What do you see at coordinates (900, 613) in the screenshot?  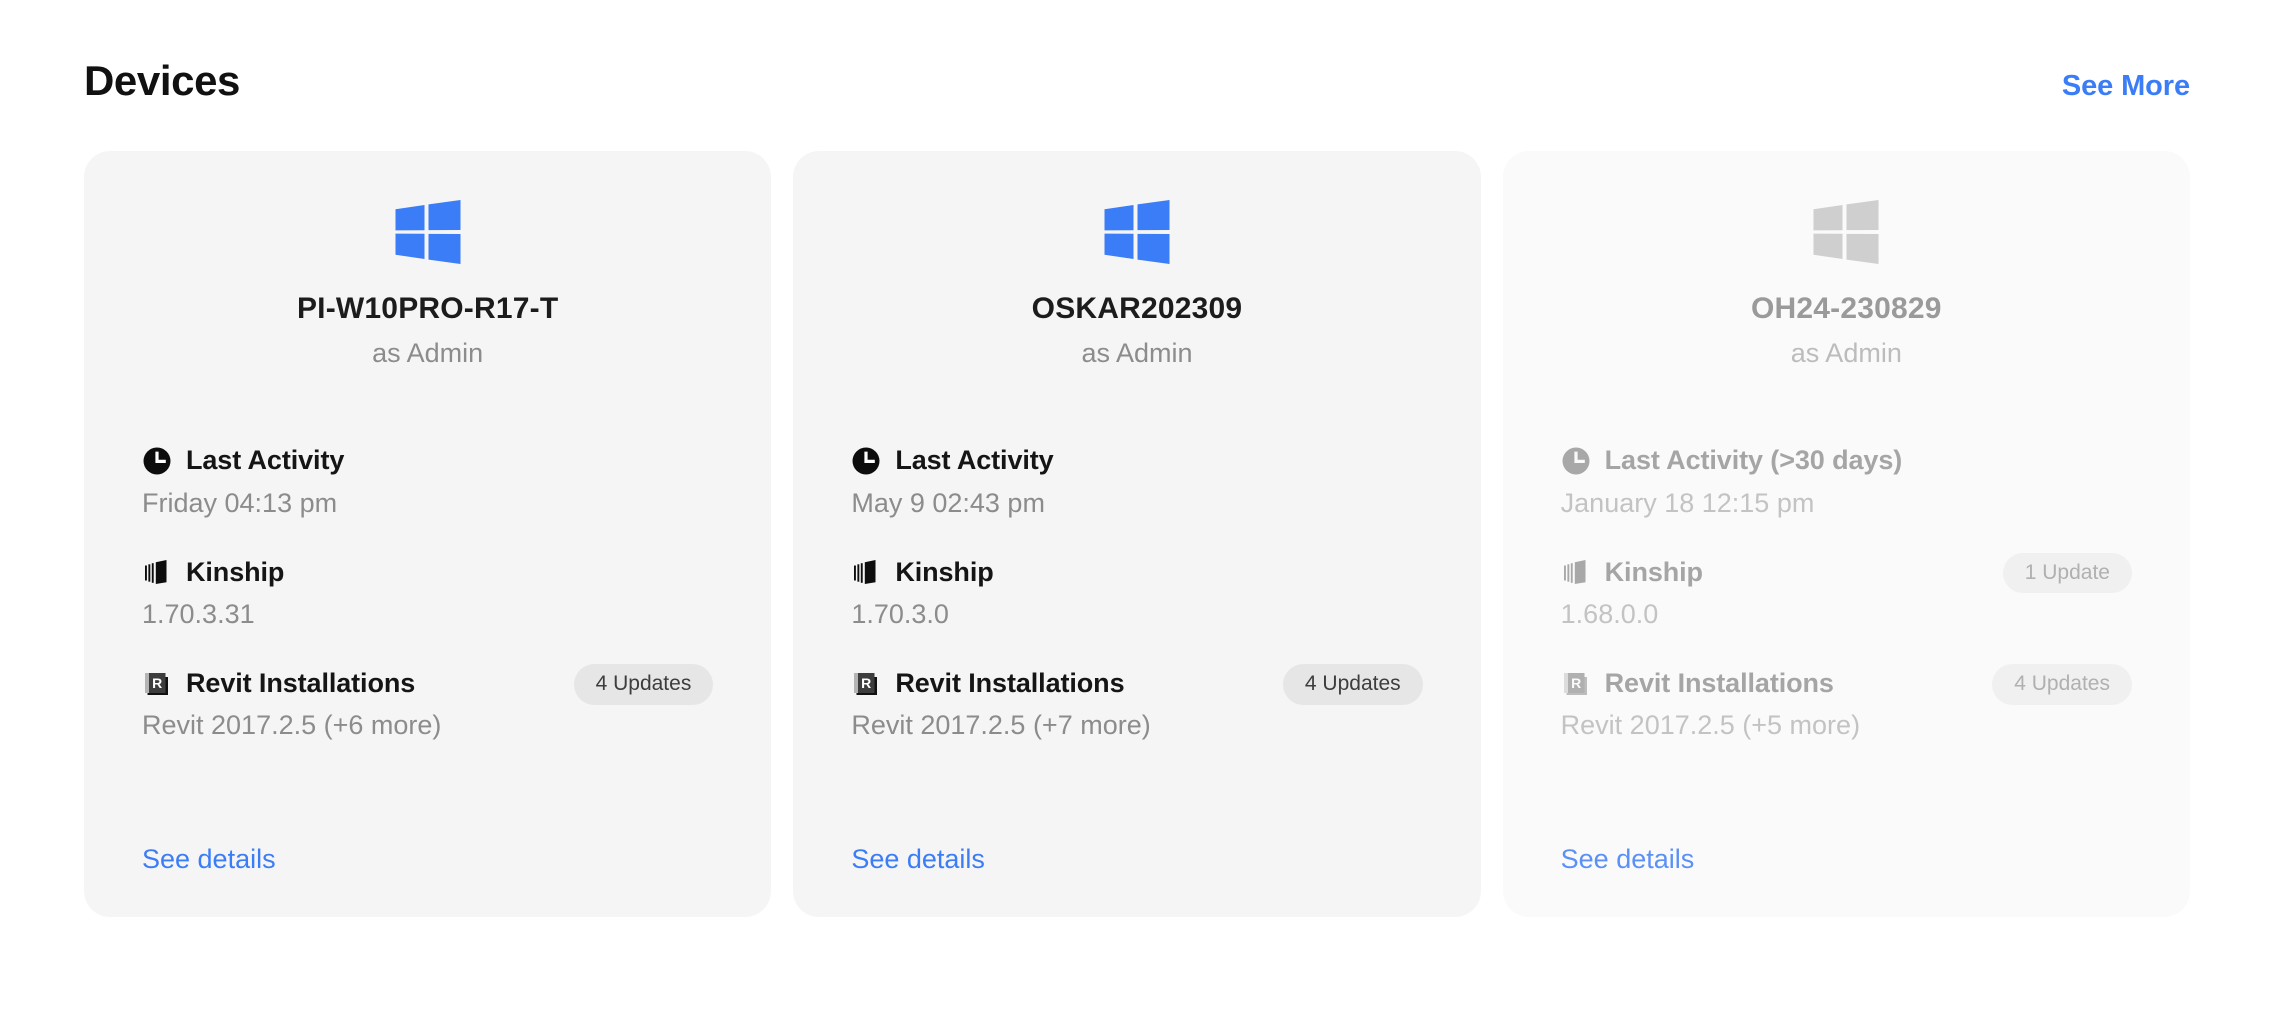 I see `detail-value: 1.70.3.0` at bounding box center [900, 613].